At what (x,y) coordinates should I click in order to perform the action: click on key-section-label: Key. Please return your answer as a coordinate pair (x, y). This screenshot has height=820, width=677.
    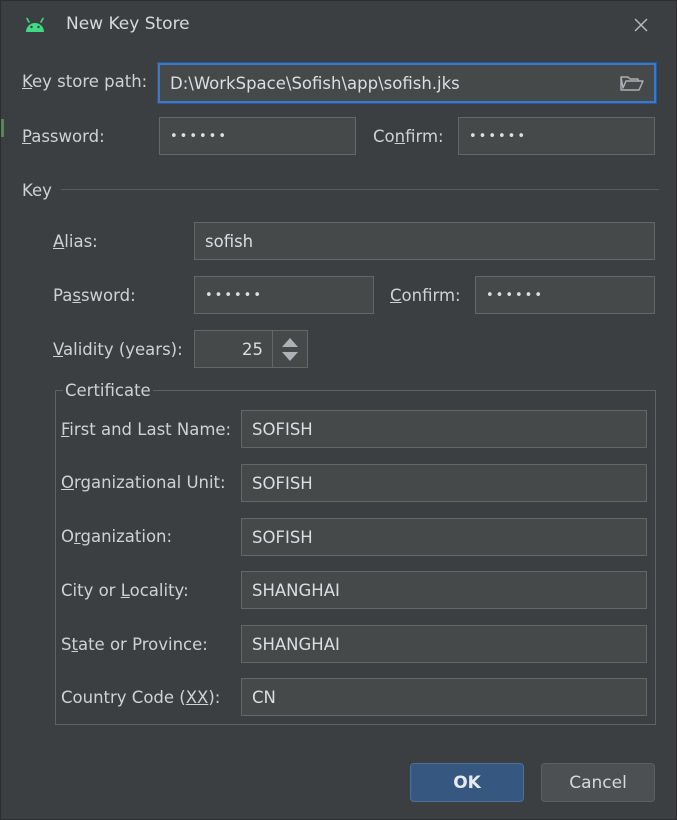
    Looking at the image, I should click on (37, 190).